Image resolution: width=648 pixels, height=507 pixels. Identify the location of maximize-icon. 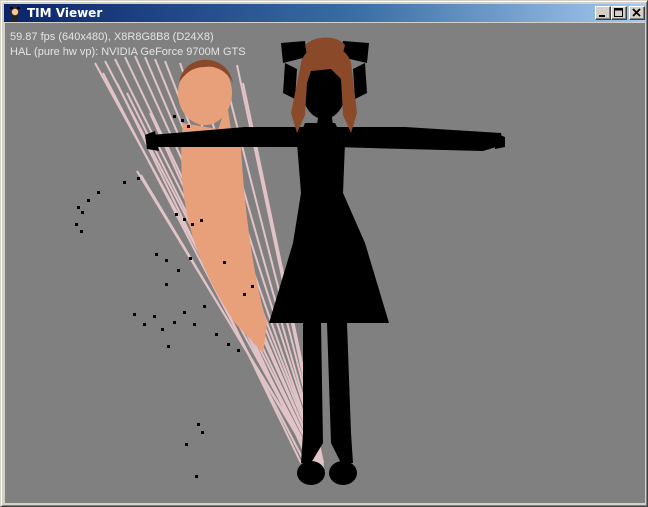
(618, 12).